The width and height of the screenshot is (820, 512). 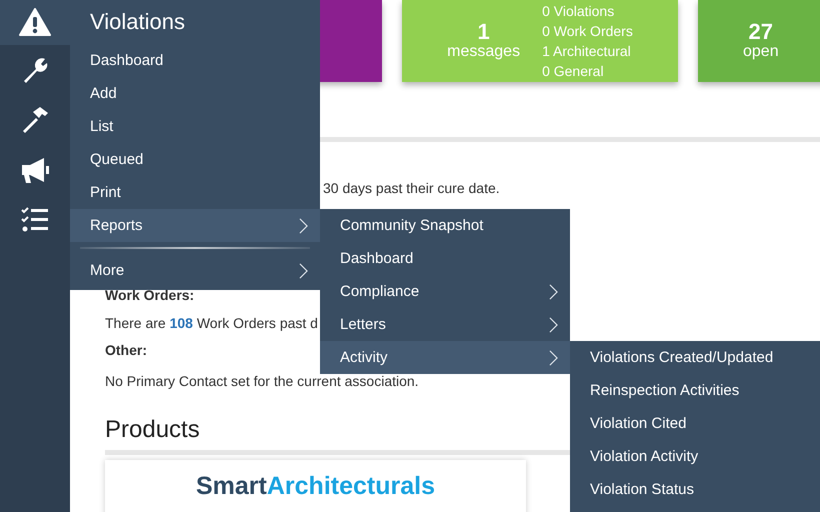 What do you see at coordinates (695, 456) in the screenshot?
I see `menu-item: Violation Activity` at bounding box center [695, 456].